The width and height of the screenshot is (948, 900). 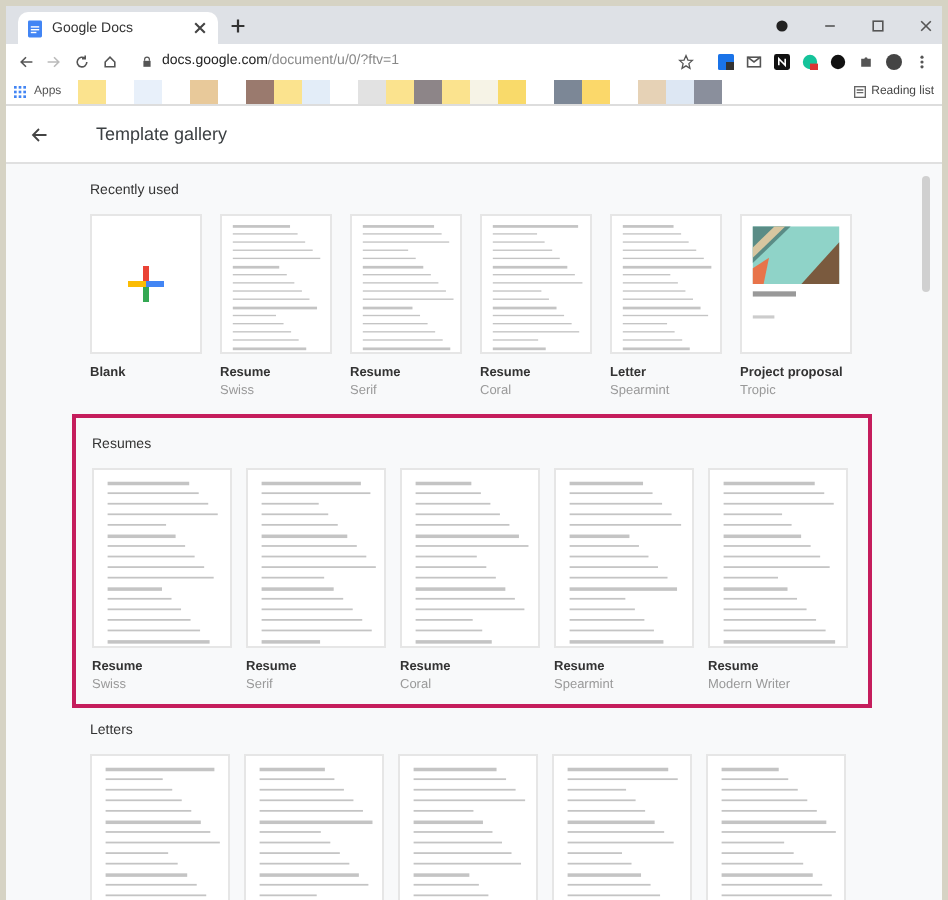 What do you see at coordinates (26, 61) in the screenshot?
I see `back-icon` at bounding box center [26, 61].